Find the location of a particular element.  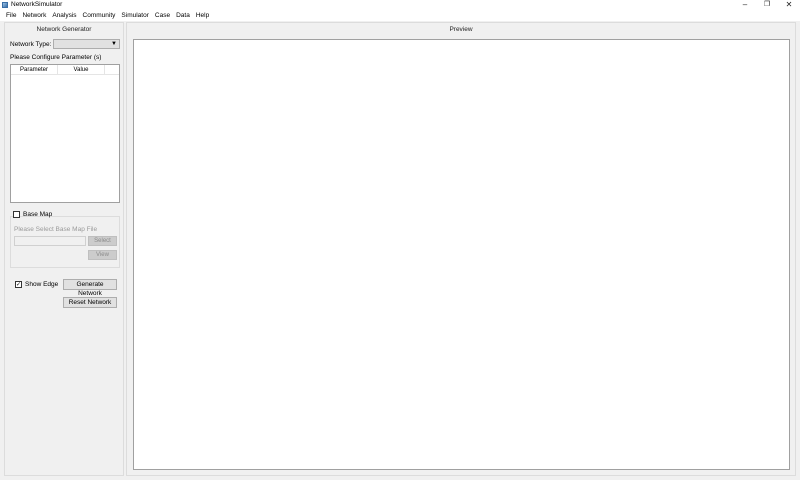

network-type-dropdown: ▼ is located at coordinates (86, 44).